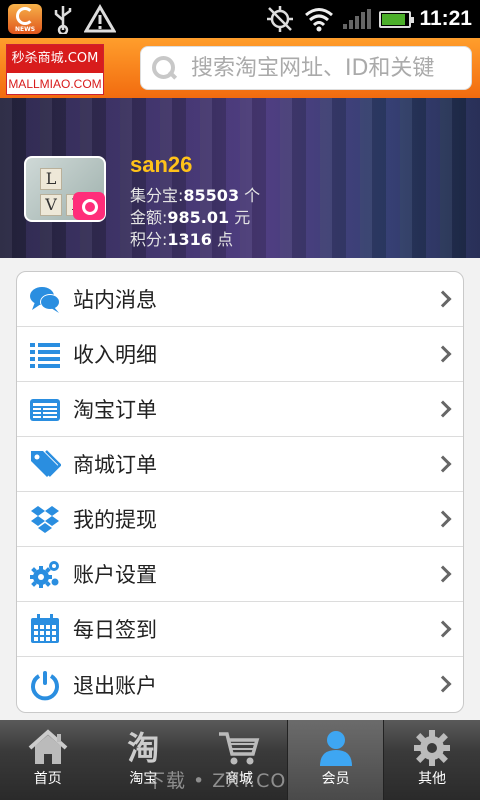  Describe the element at coordinates (198, 217) in the screenshot. I see `amount-value: 985.01` at that location.